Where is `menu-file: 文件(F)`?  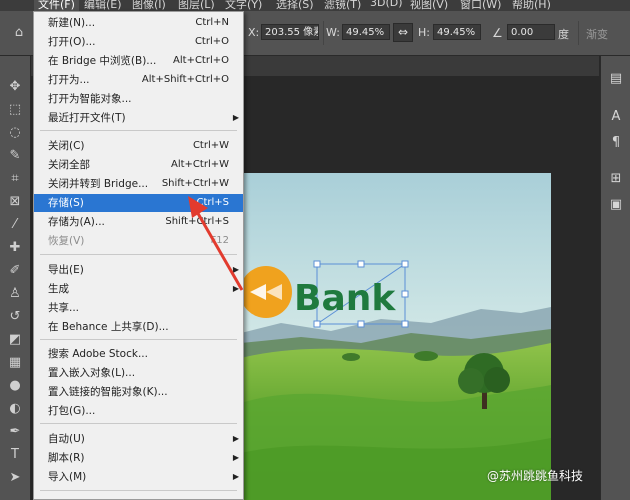
menu-file: 文件(F) is located at coordinates (56, 5).